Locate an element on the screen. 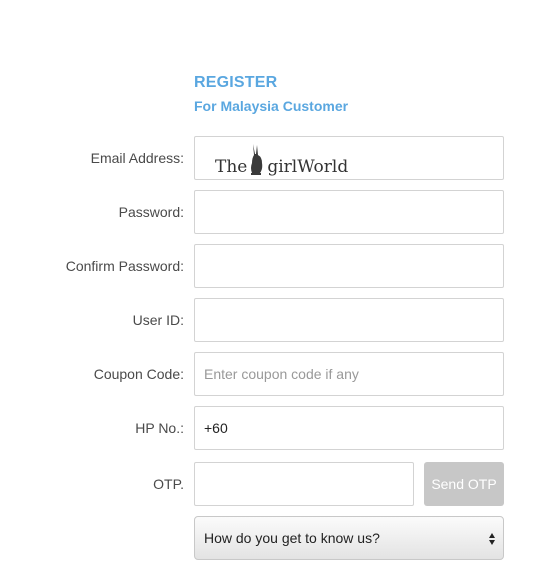  user-id-field is located at coordinates (349, 320).